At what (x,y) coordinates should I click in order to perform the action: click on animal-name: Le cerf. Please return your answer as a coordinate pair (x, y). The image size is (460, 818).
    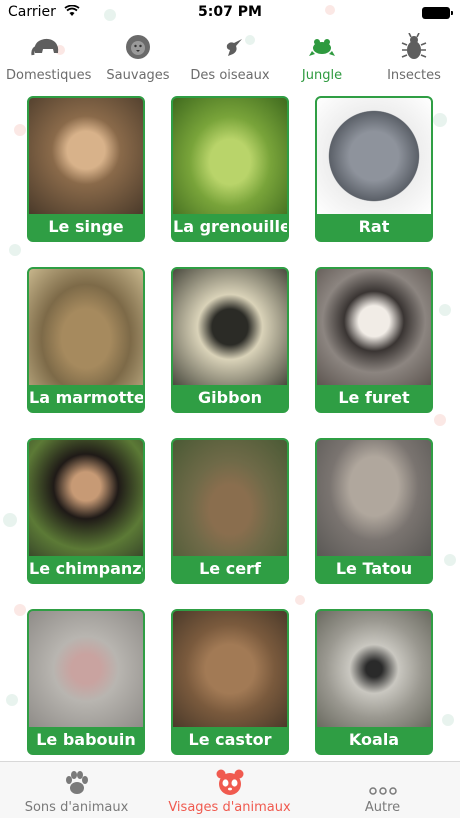
    Looking at the image, I should click on (230, 568).